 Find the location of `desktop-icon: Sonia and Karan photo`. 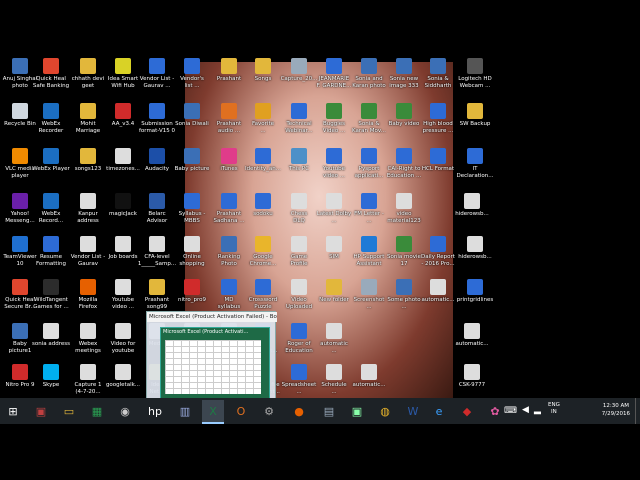

desktop-icon: Sonia and Karan photo is located at coordinates (369, 73).